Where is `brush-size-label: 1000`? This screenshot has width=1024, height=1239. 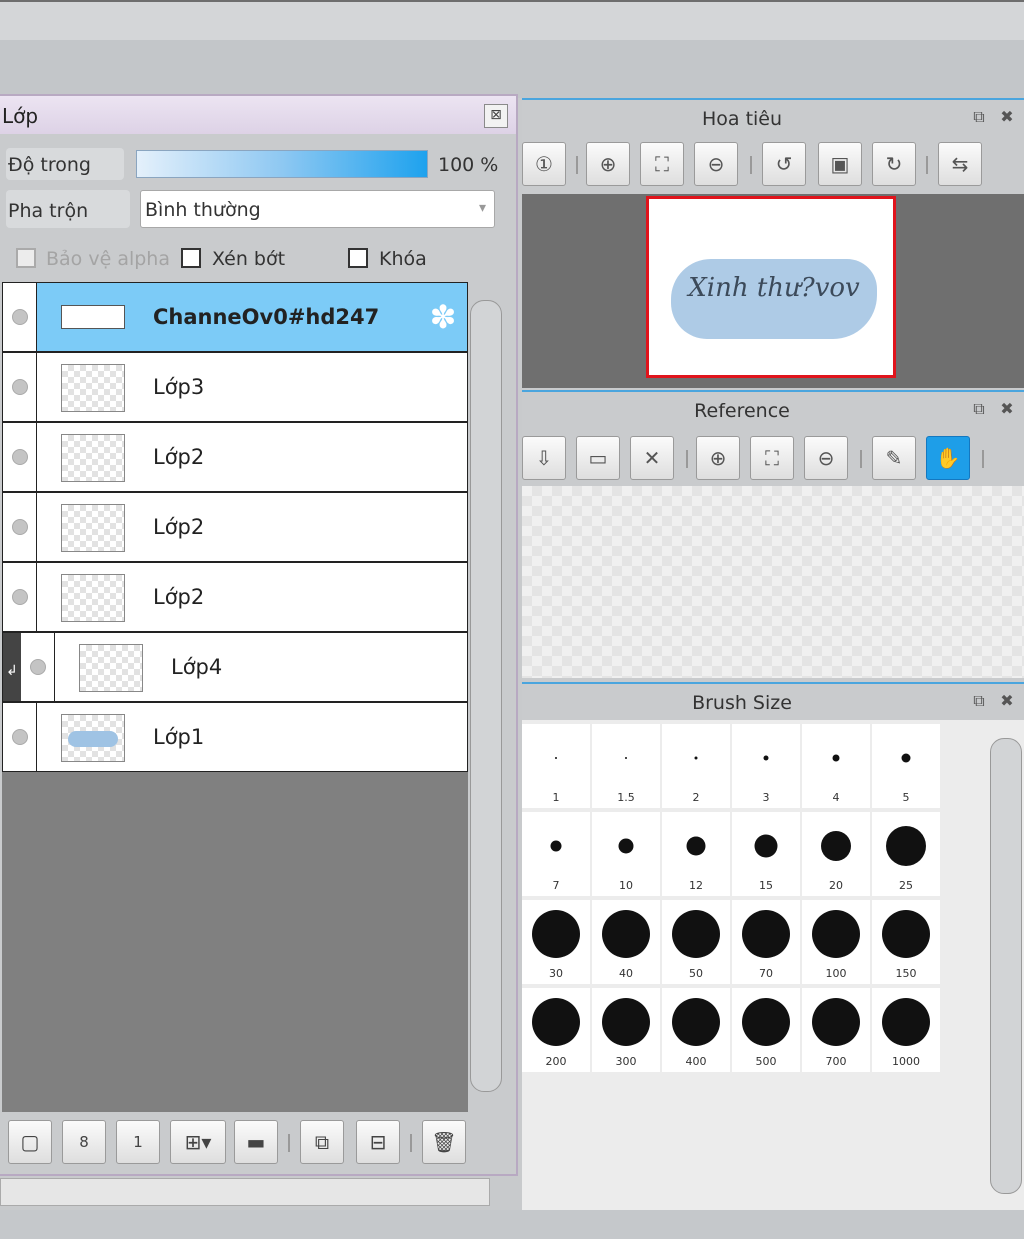 brush-size-label: 1000 is located at coordinates (906, 1061).